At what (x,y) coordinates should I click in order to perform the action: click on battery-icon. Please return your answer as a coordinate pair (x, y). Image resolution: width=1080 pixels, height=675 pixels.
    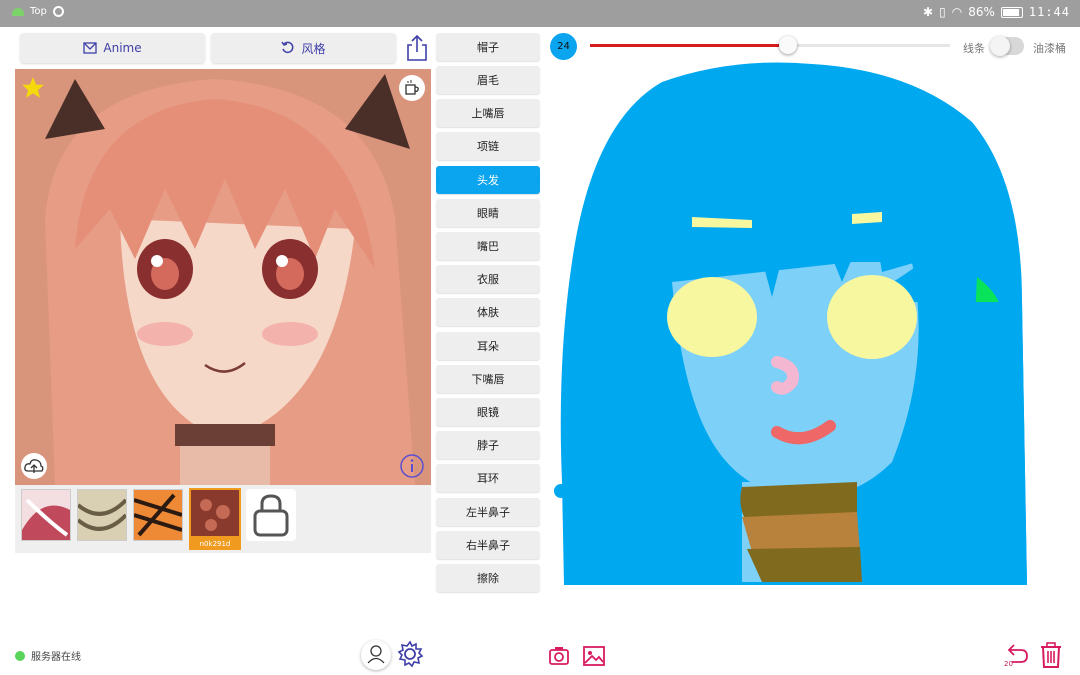
    Looking at the image, I should click on (1011, 12).